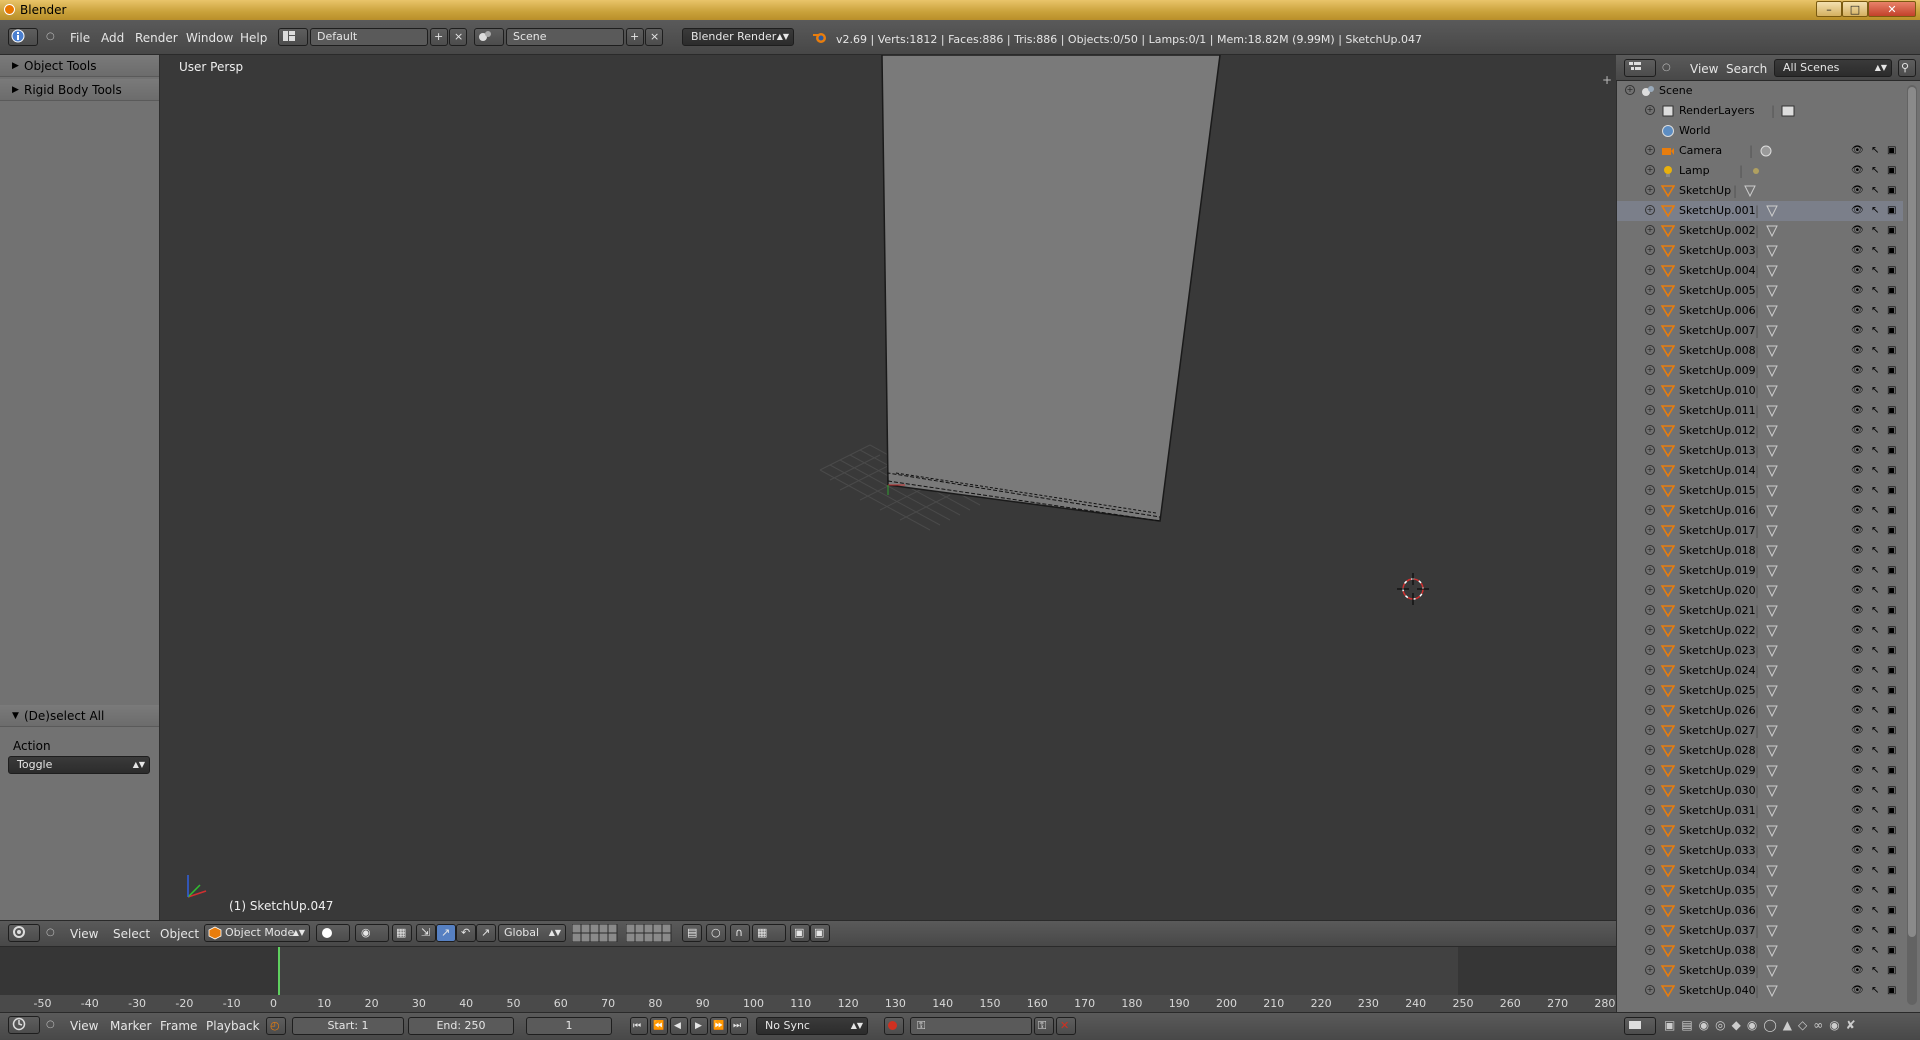 The width and height of the screenshot is (1920, 1040). I want to click on jump-to-keyframe-next-button: ⏩, so click(719, 1026).